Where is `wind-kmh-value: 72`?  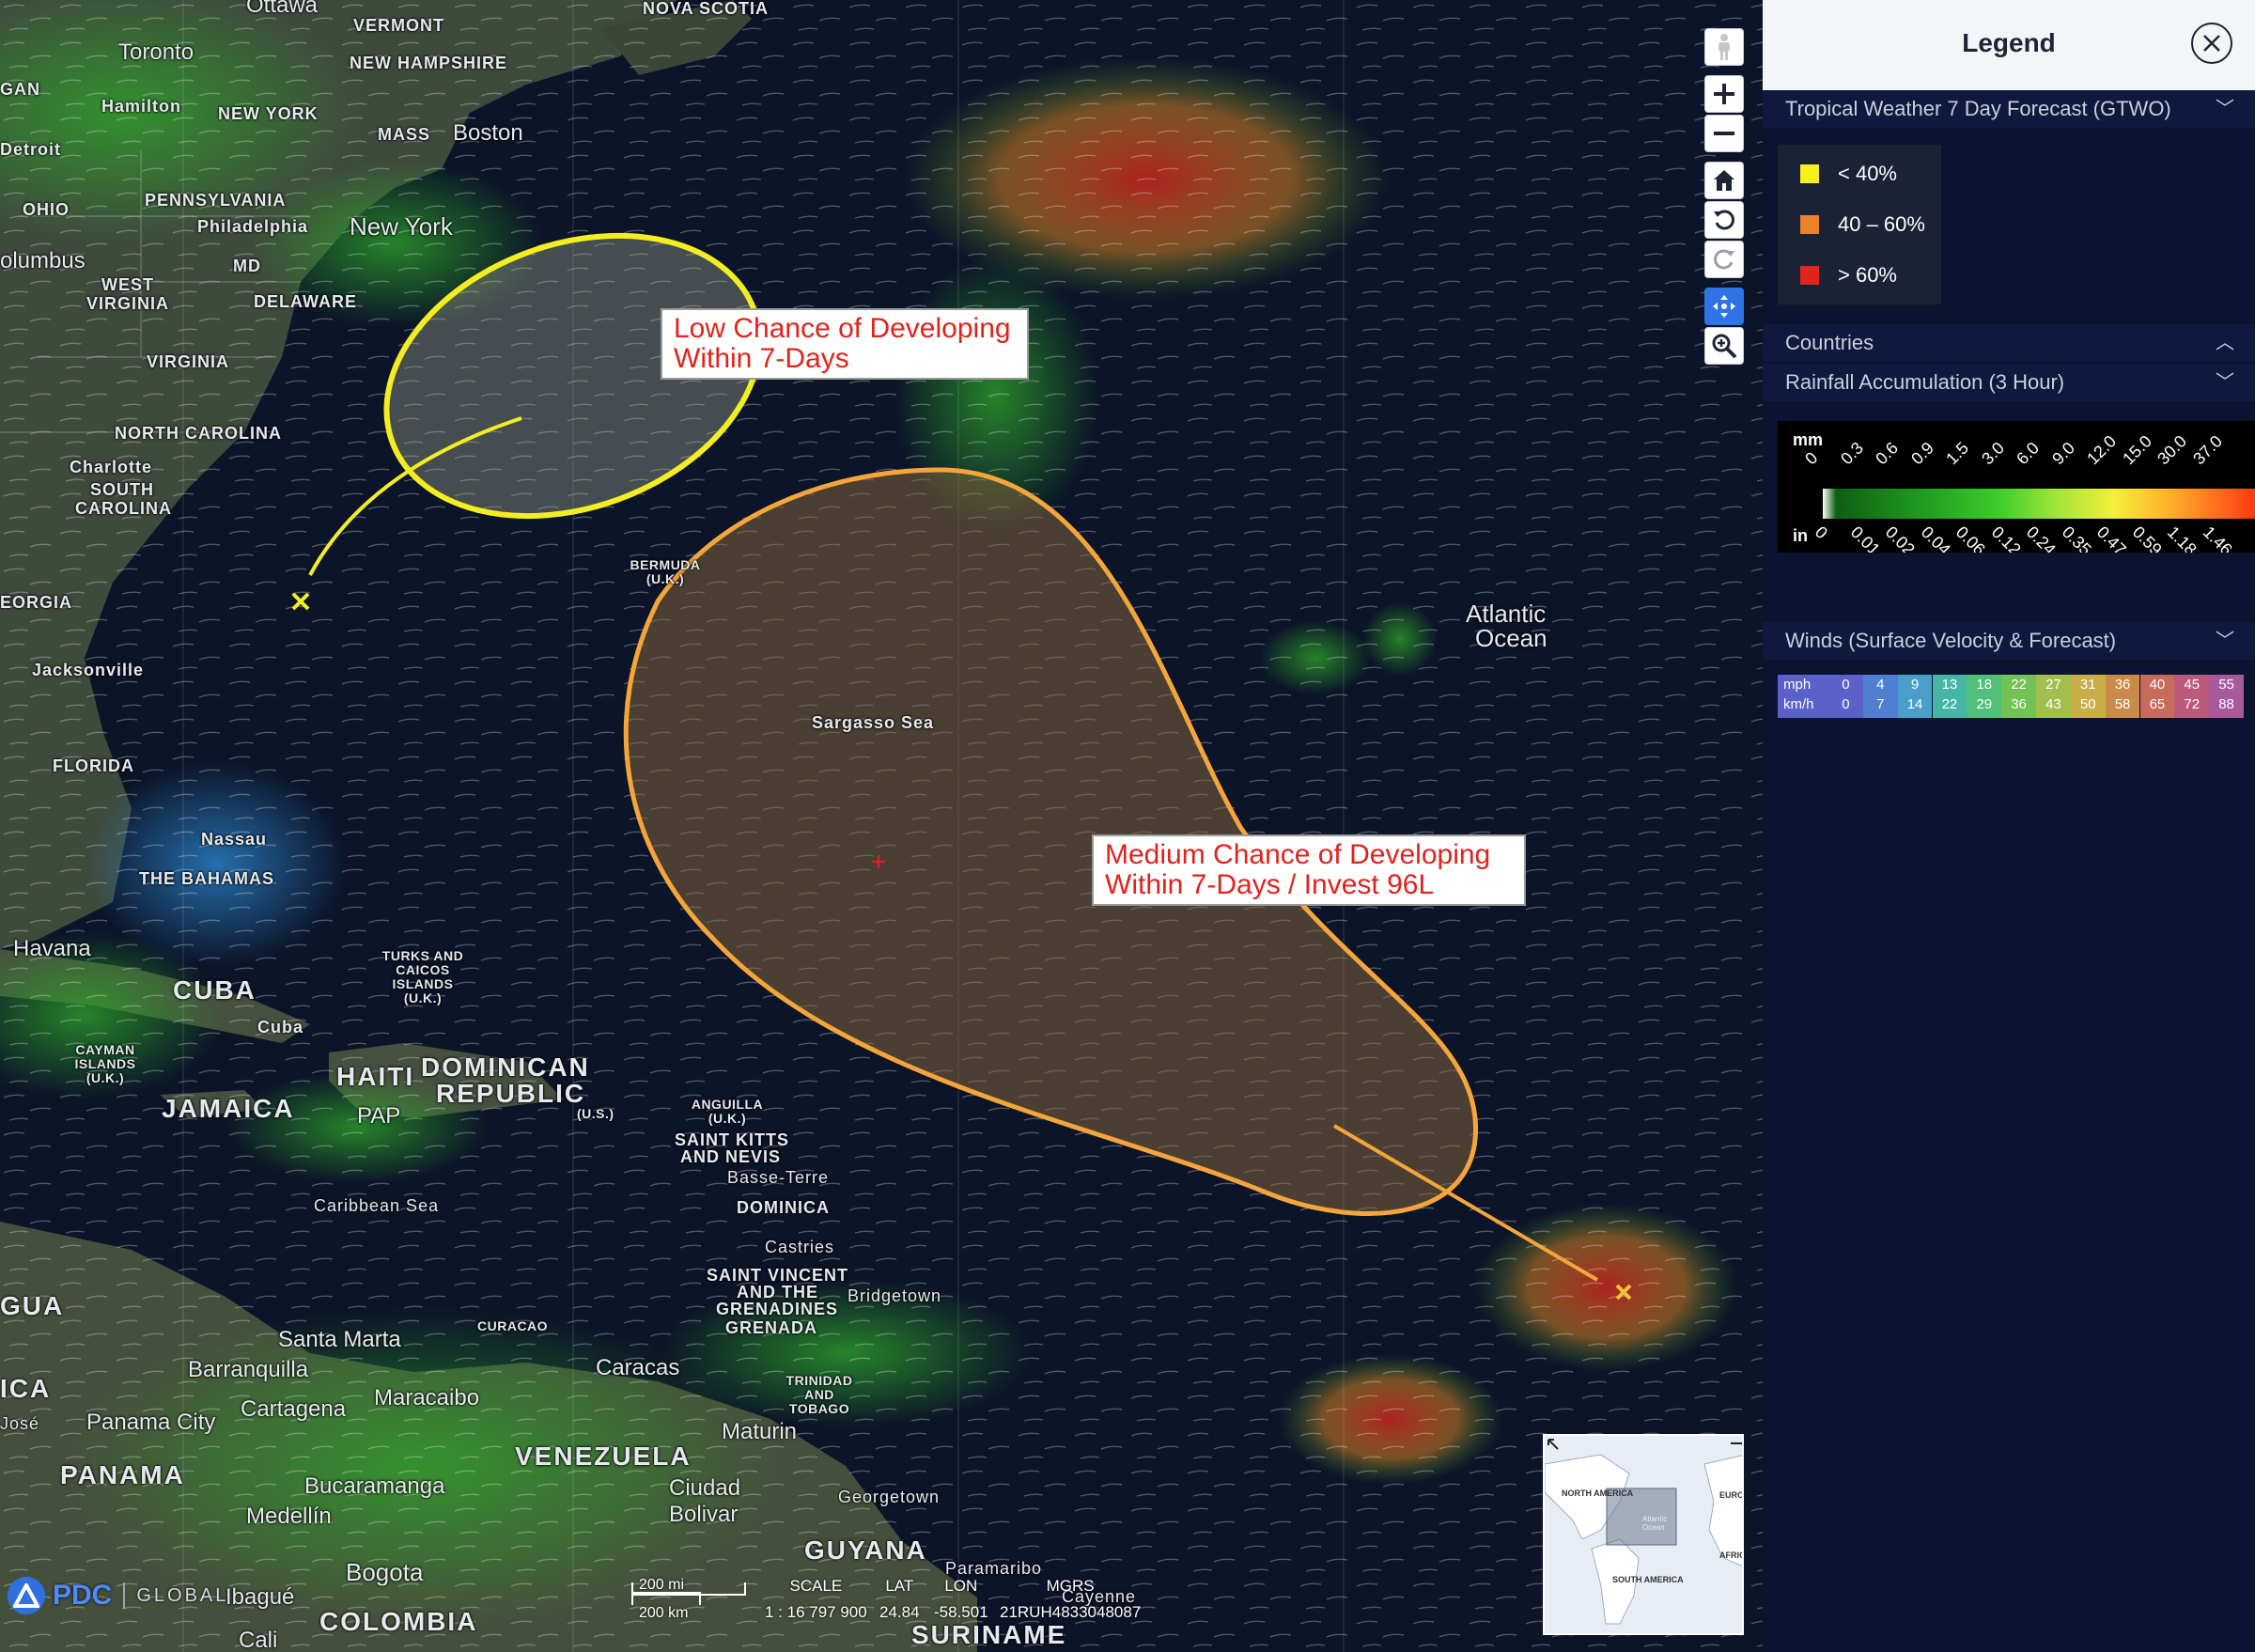 wind-kmh-value: 72 is located at coordinates (2192, 704).